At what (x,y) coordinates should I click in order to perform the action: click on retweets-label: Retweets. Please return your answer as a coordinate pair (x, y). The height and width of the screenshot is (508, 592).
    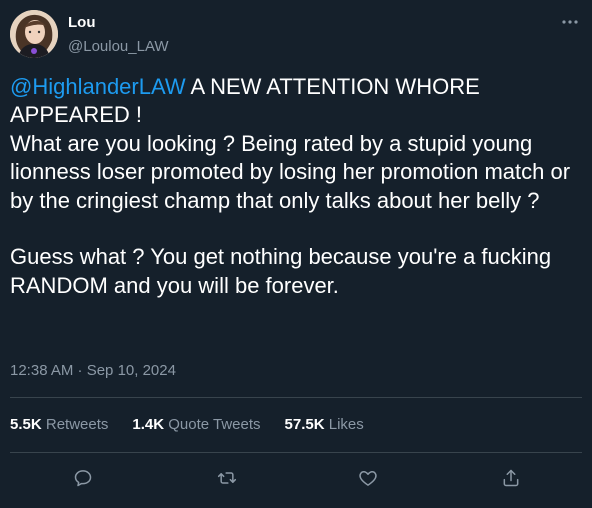
    Looking at the image, I should click on (77, 424).